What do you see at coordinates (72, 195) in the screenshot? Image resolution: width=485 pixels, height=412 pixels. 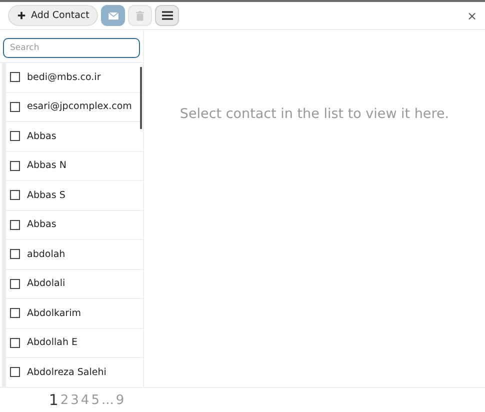 I see `contact-item: Abbas S` at bounding box center [72, 195].